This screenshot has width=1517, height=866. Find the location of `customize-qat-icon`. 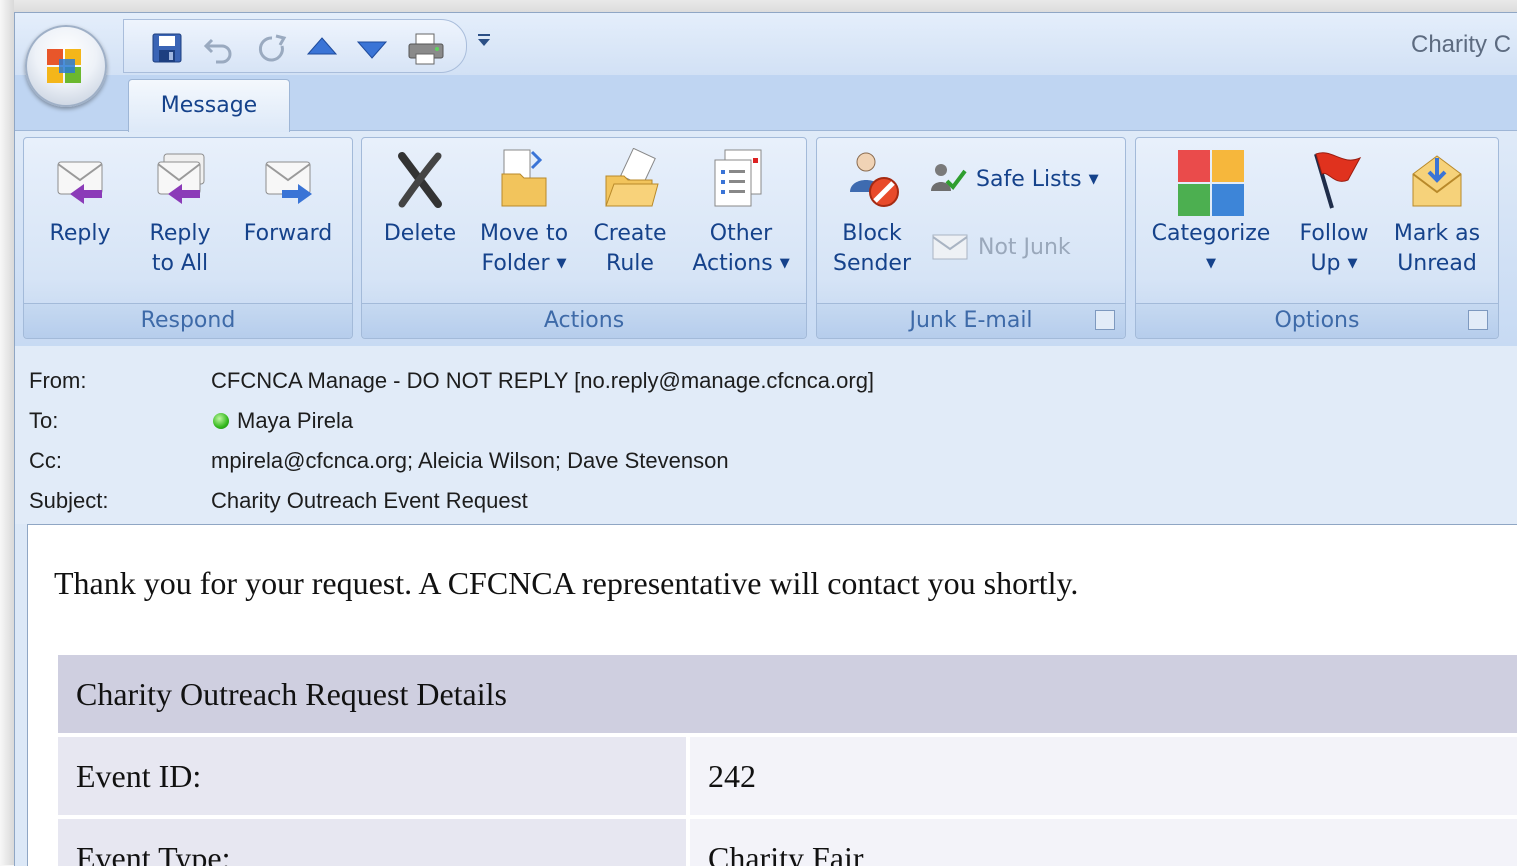

customize-qat-icon is located at coordinates (484, 40).